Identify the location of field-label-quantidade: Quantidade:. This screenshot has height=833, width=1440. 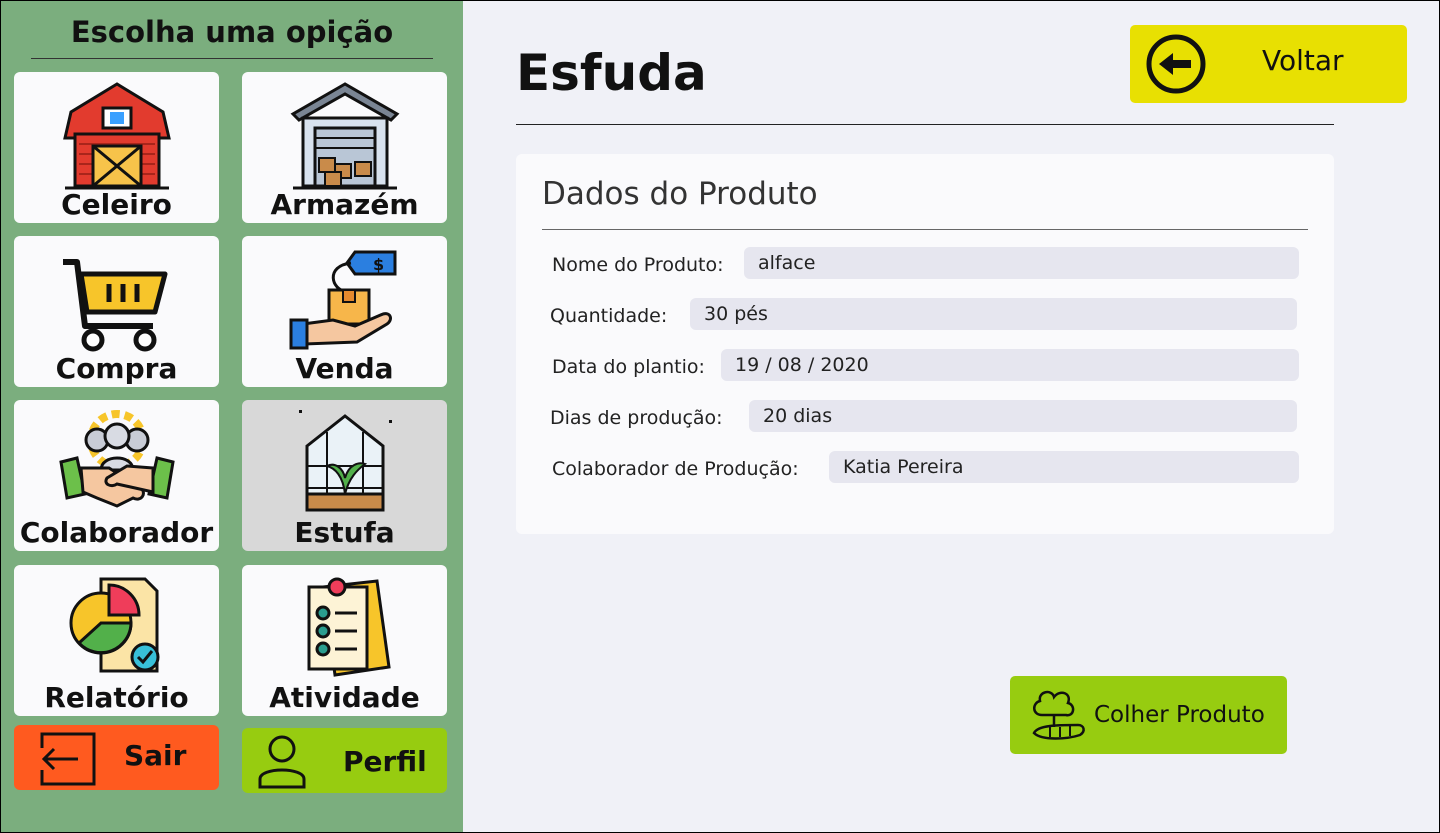
(609, 316).